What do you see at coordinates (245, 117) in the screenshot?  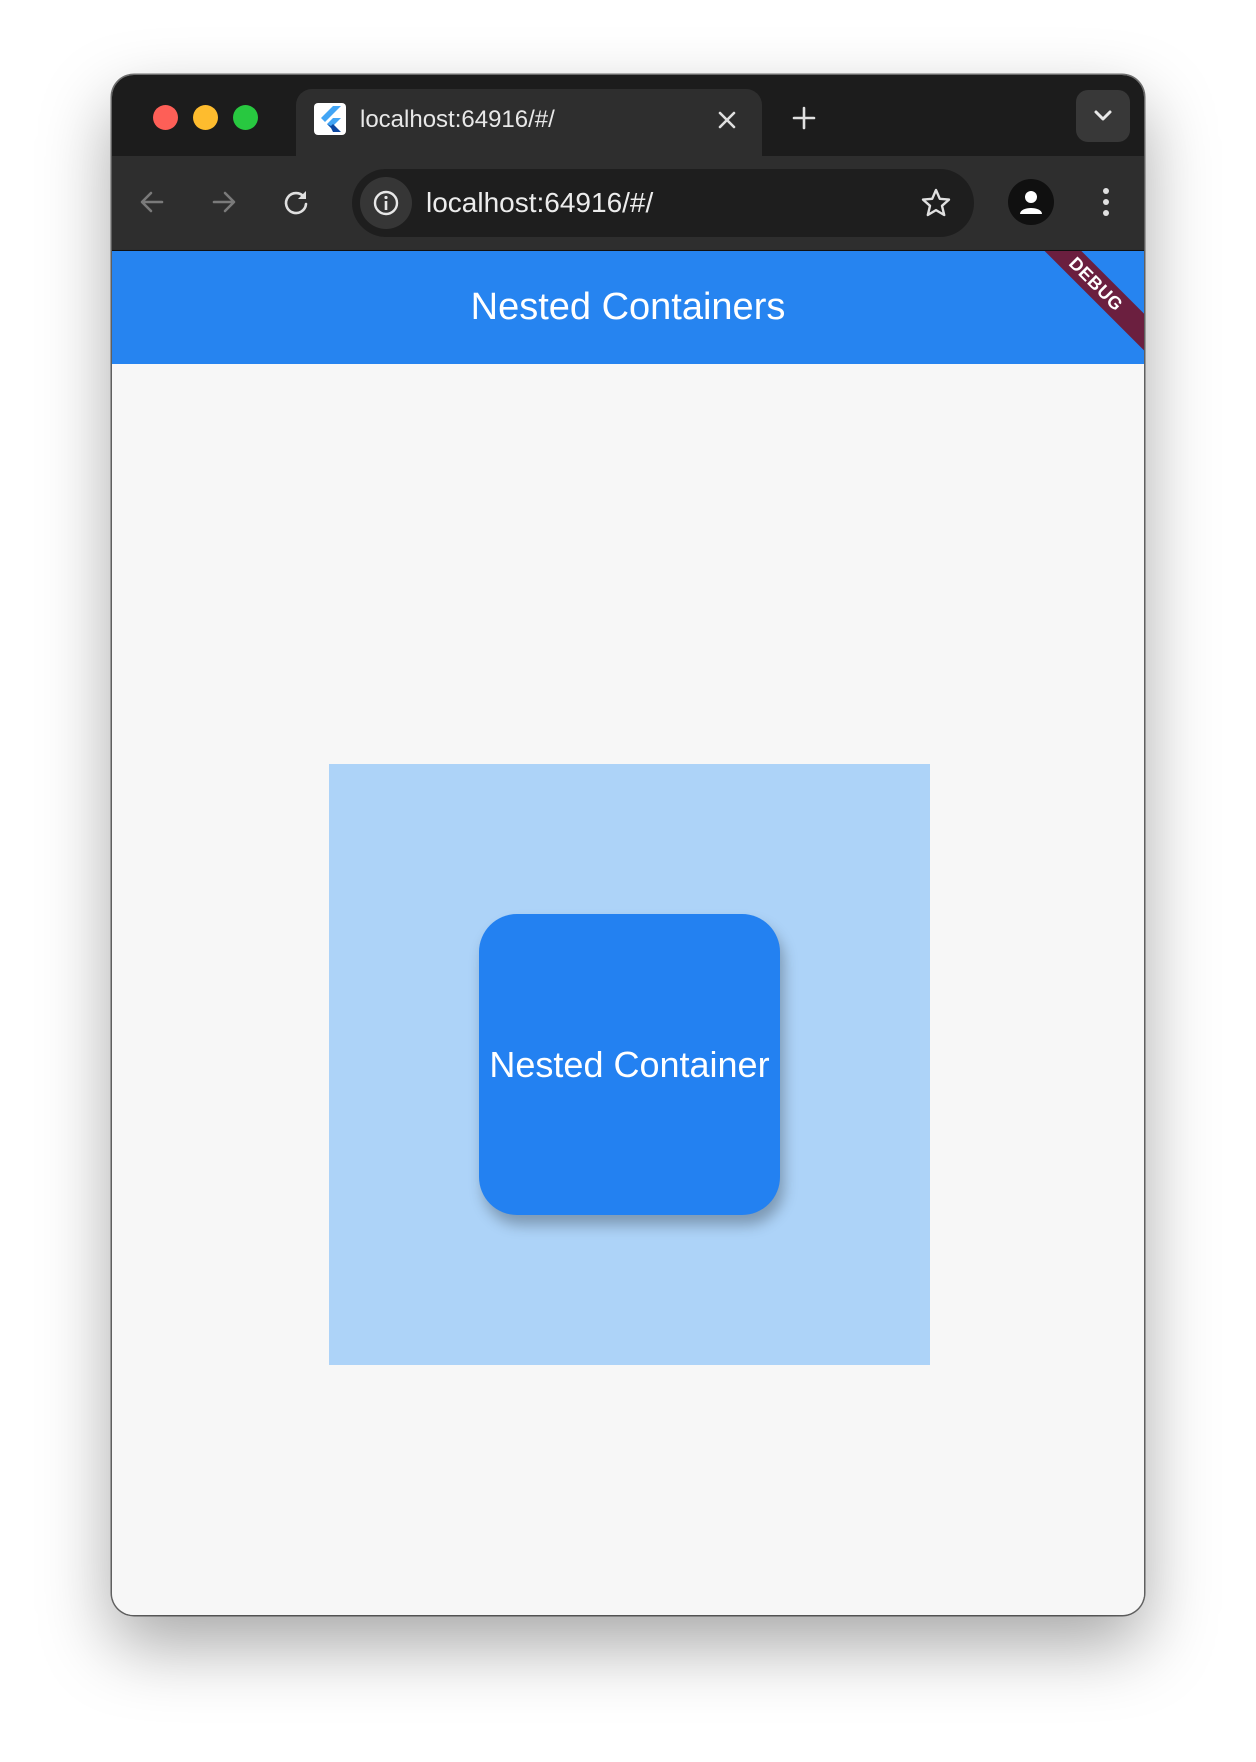 I see `maximize-window-button` at bounding box center [245, 117].